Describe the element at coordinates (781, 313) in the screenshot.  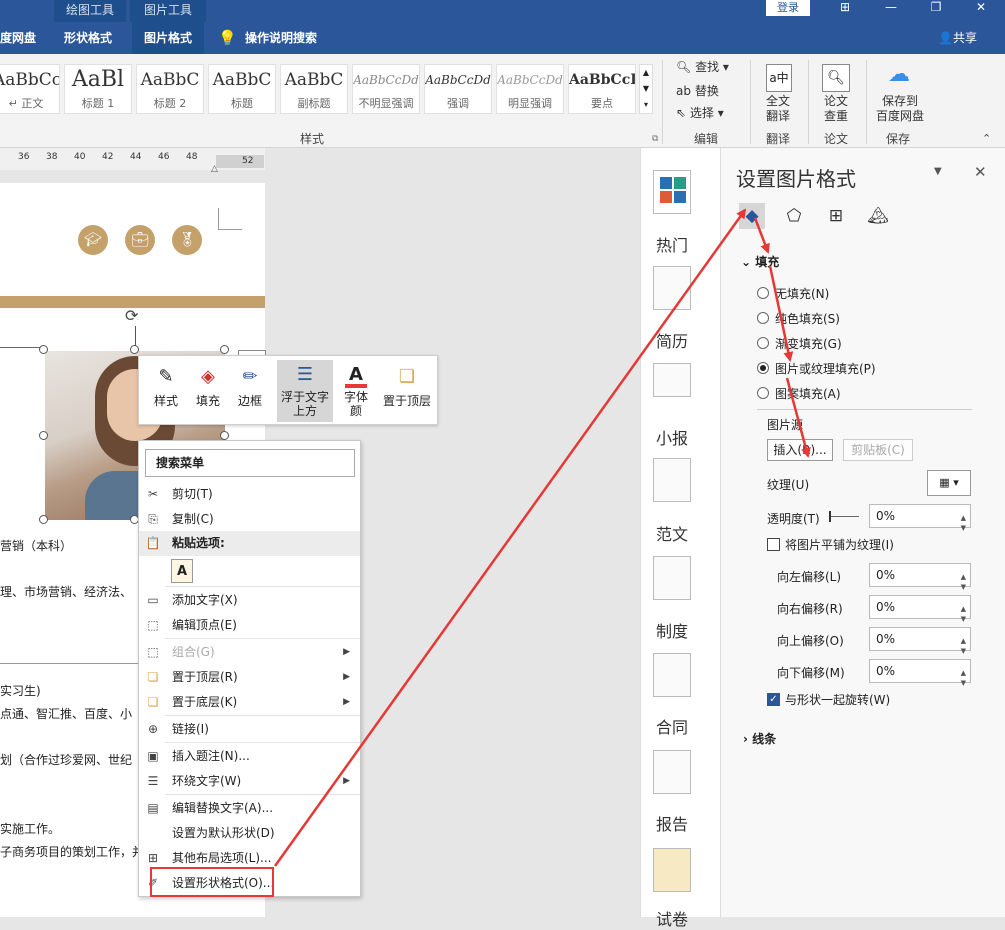
I see `arrow-to-picture-fill` at that location.